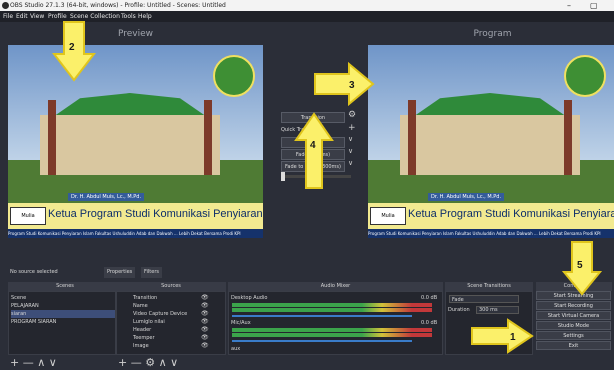 The image size is (614, 370). What do you see at coordinates (145, 16) in the screenshot?
I see `menu-help: Help` at bounding box center [145, 16].